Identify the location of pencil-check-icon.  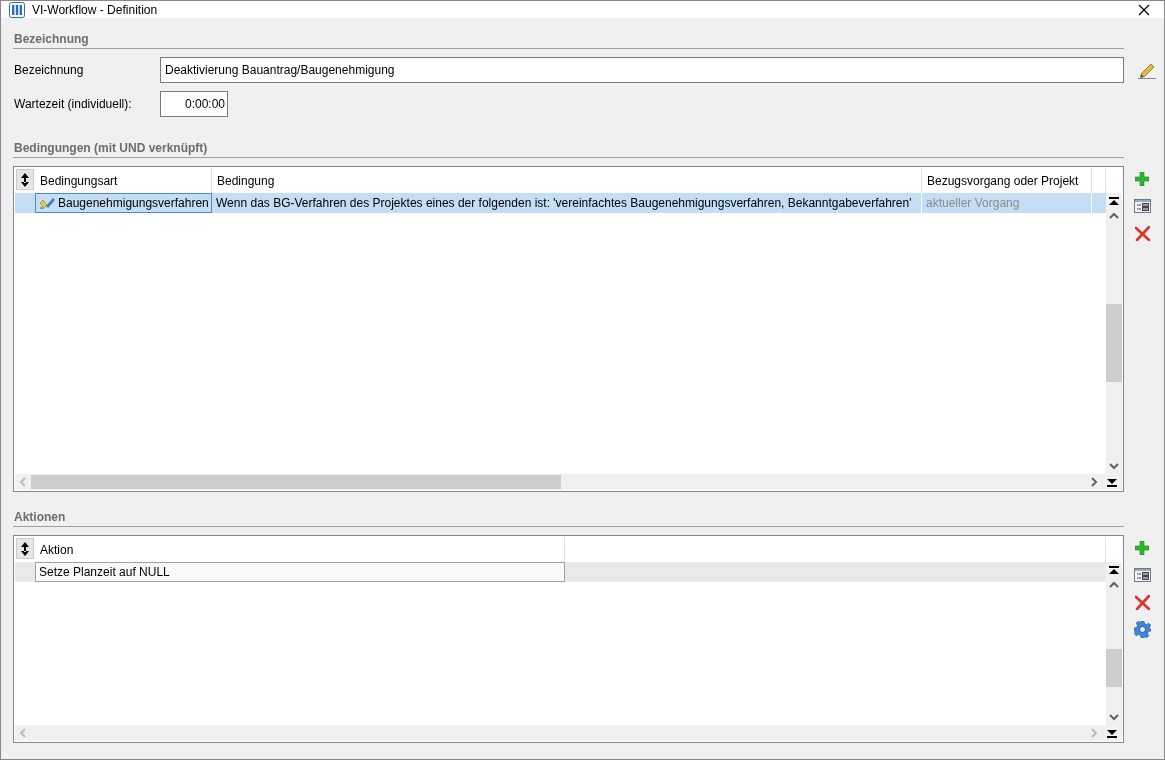
(47, 203).